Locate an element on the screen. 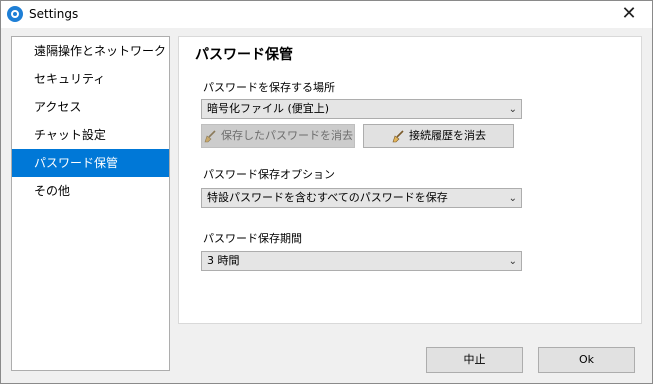 The height and width of the screenshot is (384, 653). storage-options-label: パスワード保存オプション is located at coordinates (269, 174).